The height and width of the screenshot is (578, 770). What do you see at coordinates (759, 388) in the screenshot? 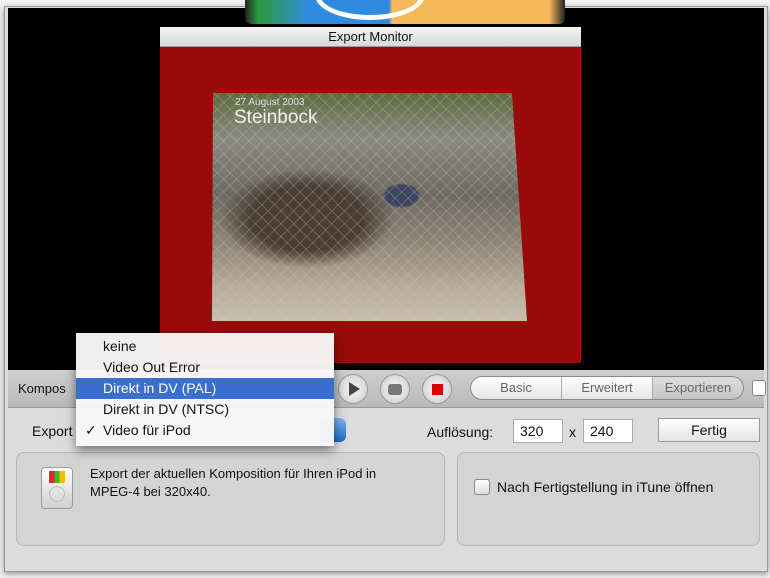
I see `extra-toggle` at bounding box center [759, 388].